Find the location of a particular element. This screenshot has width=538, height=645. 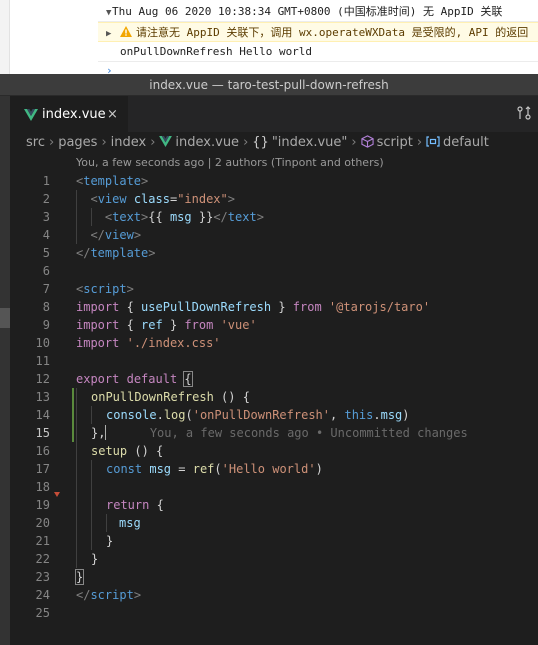

console-prompt: › is located at coordinates (105, 69).